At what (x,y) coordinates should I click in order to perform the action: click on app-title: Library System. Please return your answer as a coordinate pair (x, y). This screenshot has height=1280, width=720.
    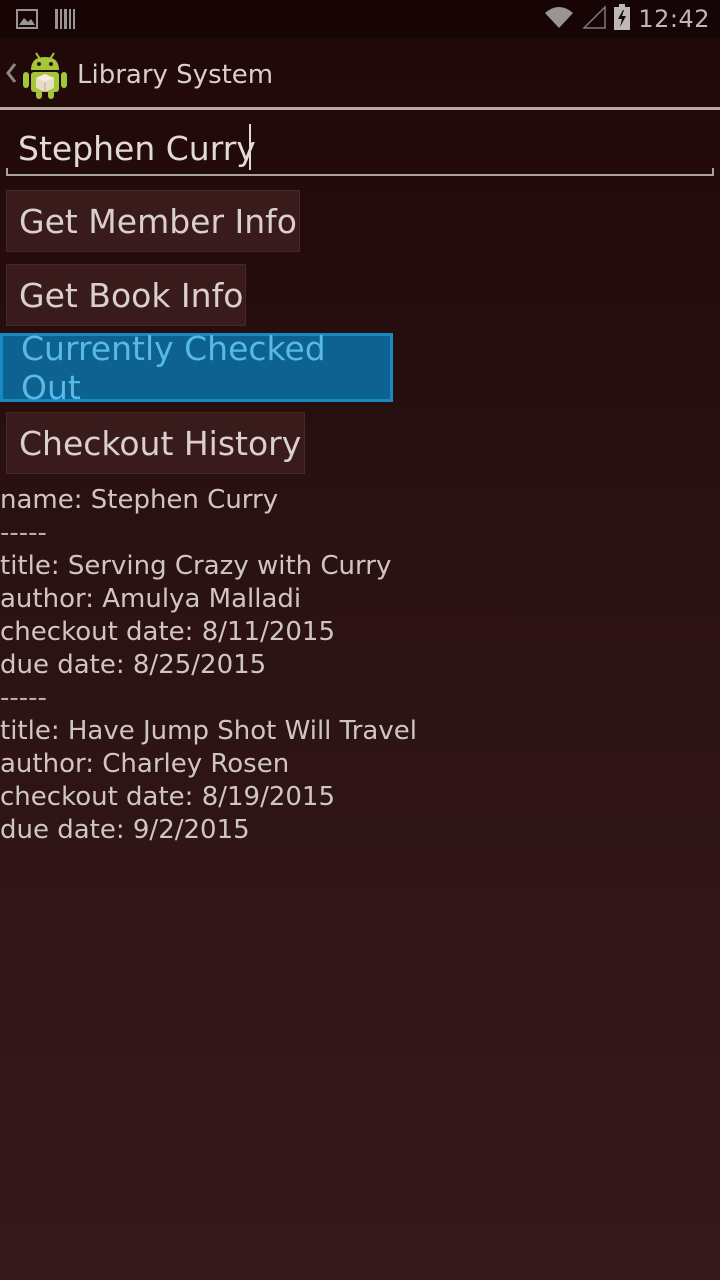
    Looking at the image, I should click on (175, 75).